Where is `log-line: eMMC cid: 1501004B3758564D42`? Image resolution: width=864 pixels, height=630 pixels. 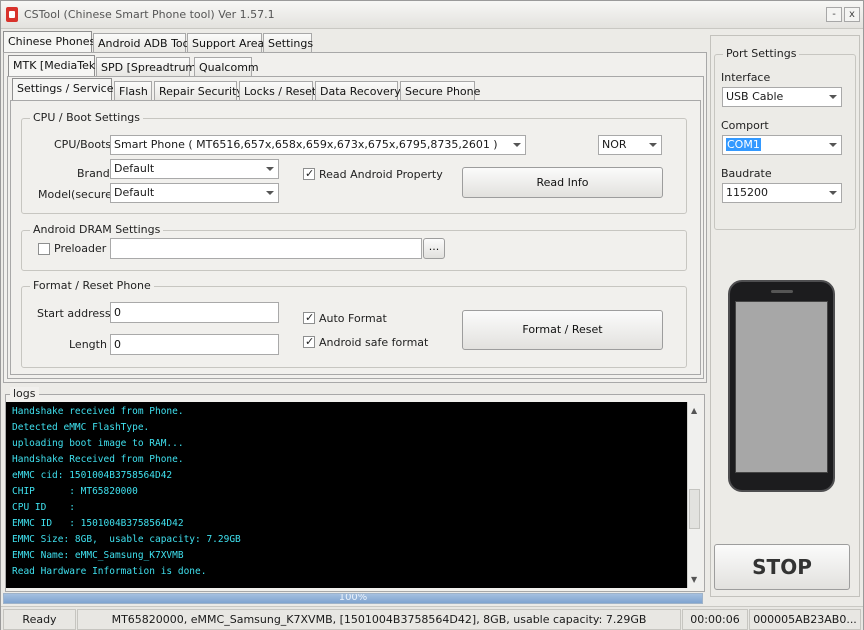
log-line: eMMC cid: 1501004B3758564D42 is located at coordinates (92, 475).